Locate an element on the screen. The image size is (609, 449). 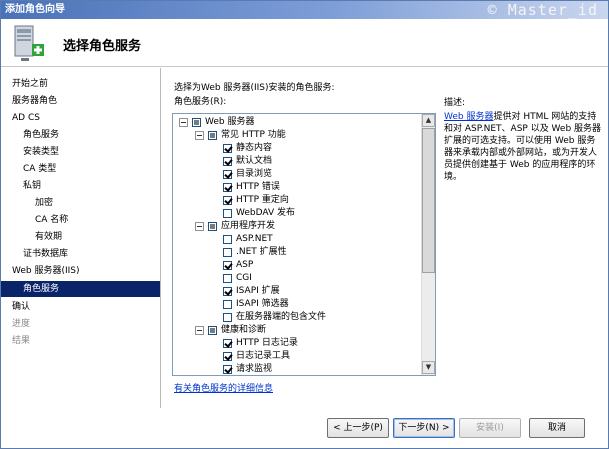
checkbox-aspnet is located at coordinates (227, 239).